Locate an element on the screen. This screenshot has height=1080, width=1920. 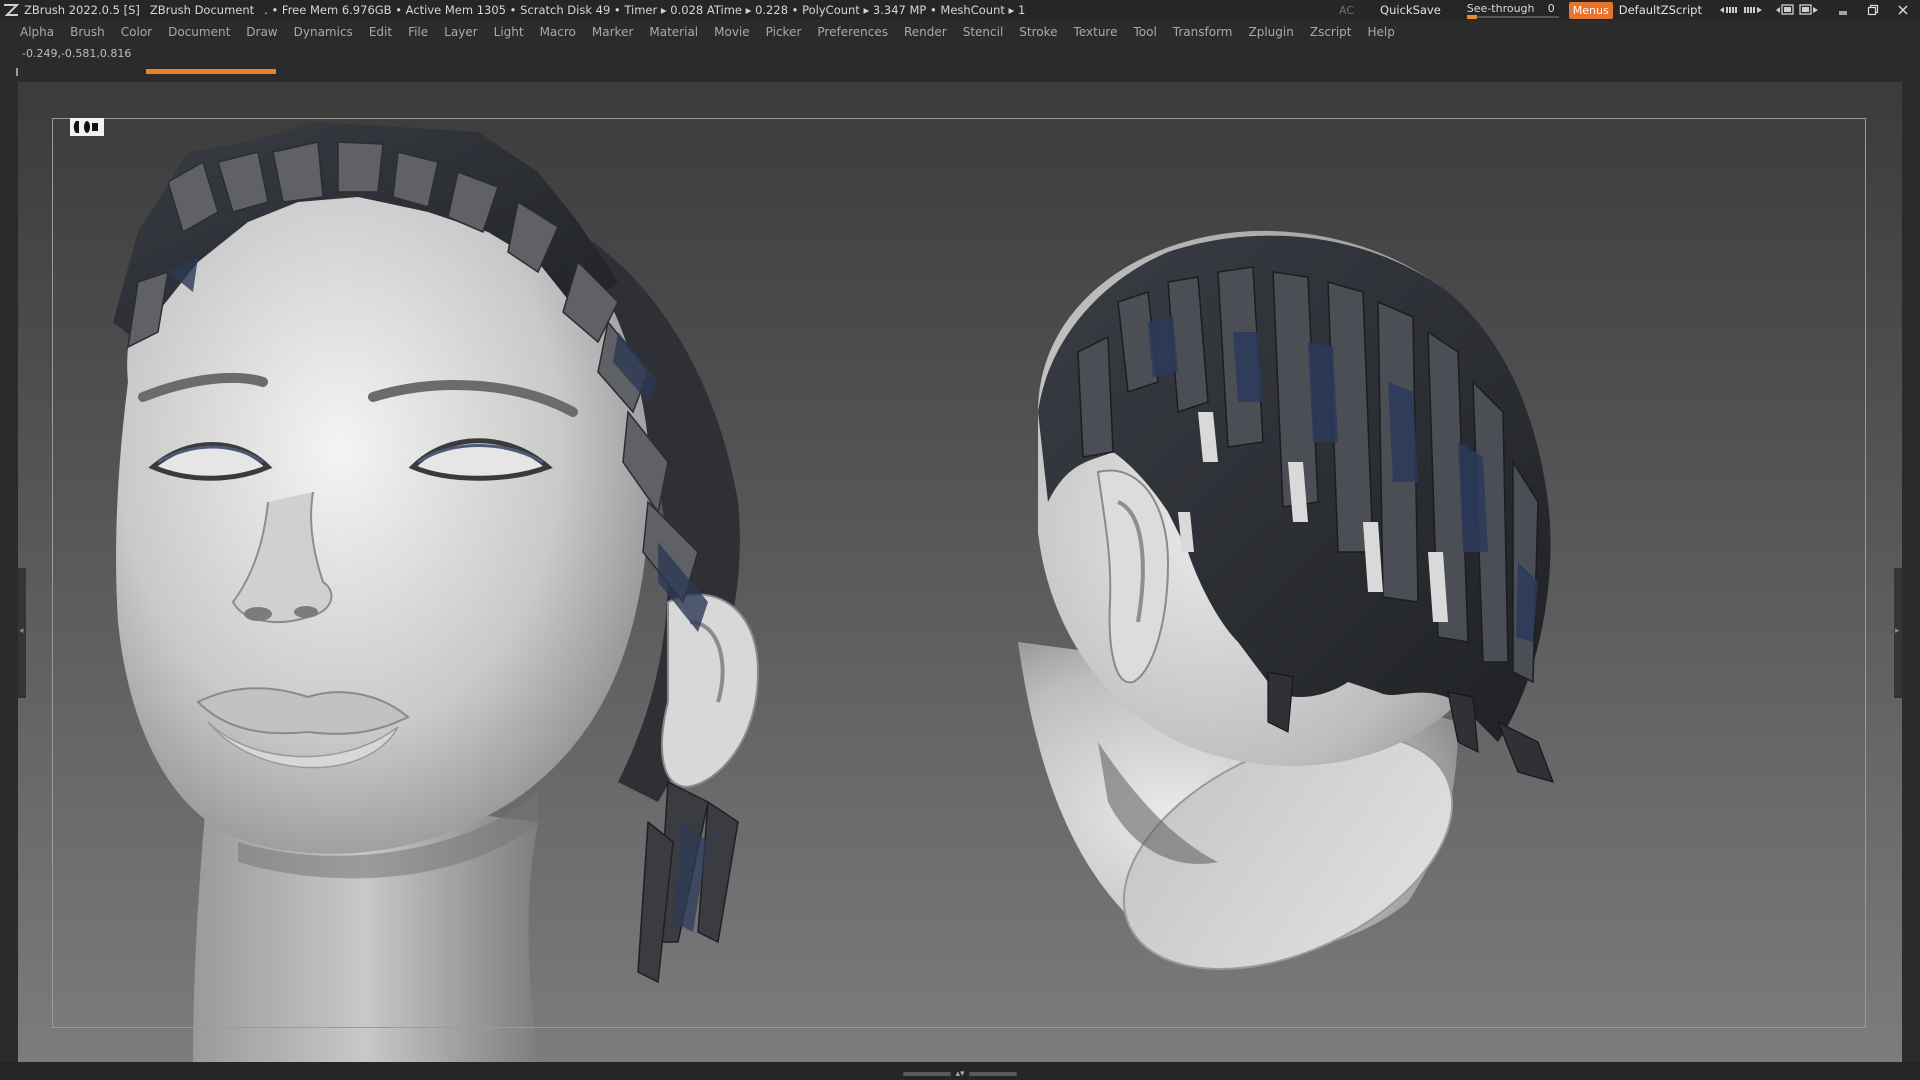
see-through-track is located at coordinates (1512, 17).